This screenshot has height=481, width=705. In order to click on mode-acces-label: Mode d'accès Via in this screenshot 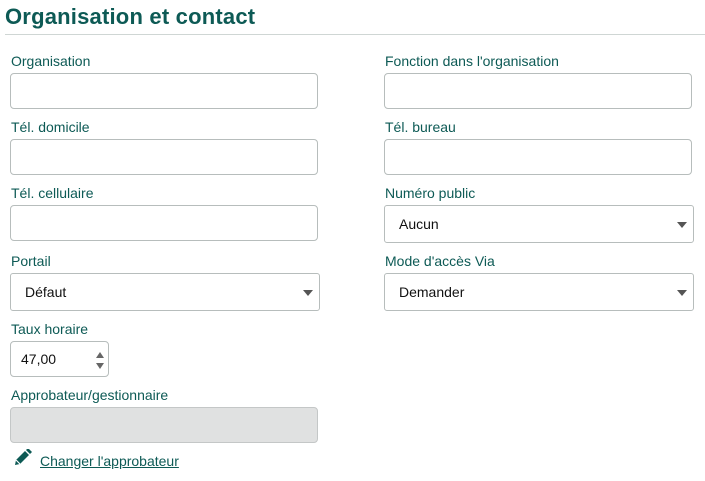, I will do `click(440, 261)`.